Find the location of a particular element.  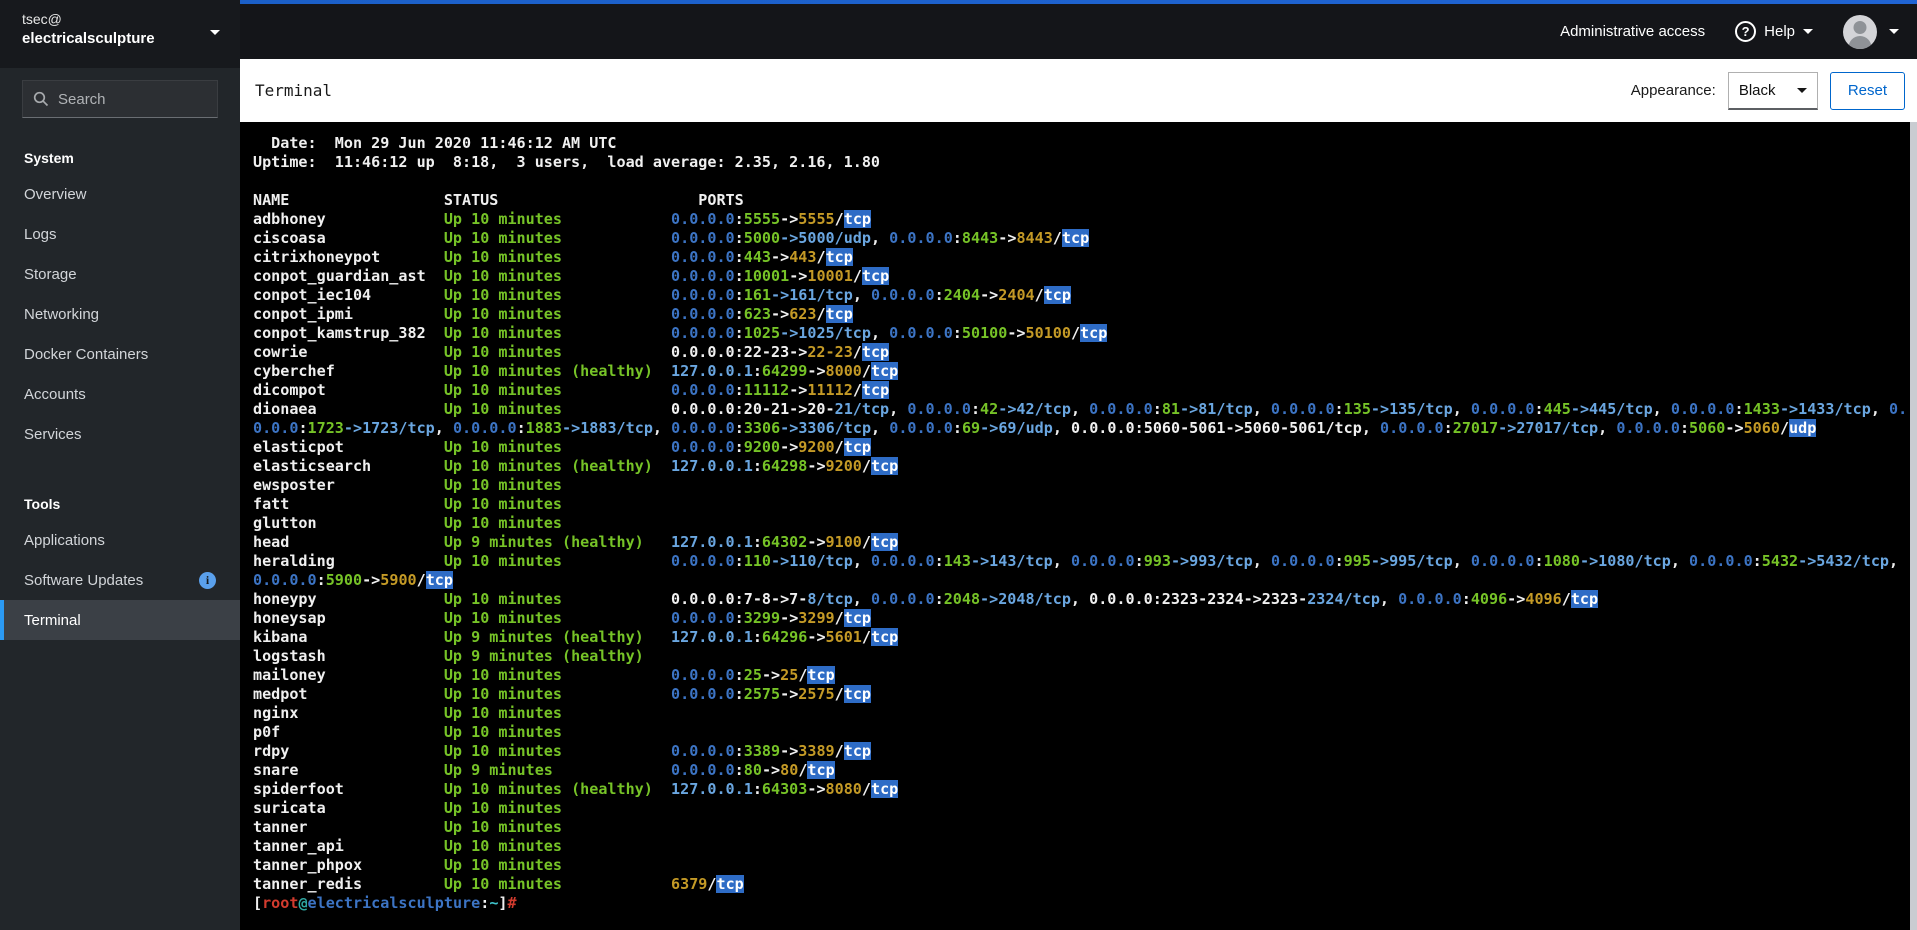

sidebar-item-overview: Overview is located at coordinates (120, 194).